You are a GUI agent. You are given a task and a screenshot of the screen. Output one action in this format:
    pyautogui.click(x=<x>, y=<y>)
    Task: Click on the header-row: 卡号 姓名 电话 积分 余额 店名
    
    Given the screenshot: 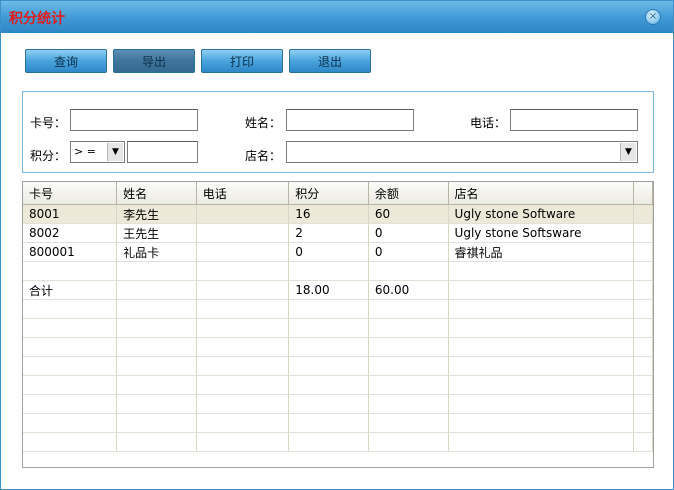 What is the action you would take?
    pyautogui.click(x=338, y=193)
    